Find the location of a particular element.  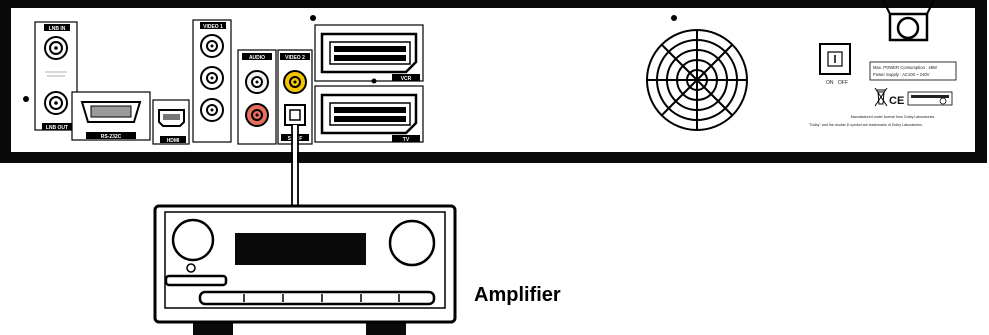

amplifier-display is located at coordinates (300, 249).